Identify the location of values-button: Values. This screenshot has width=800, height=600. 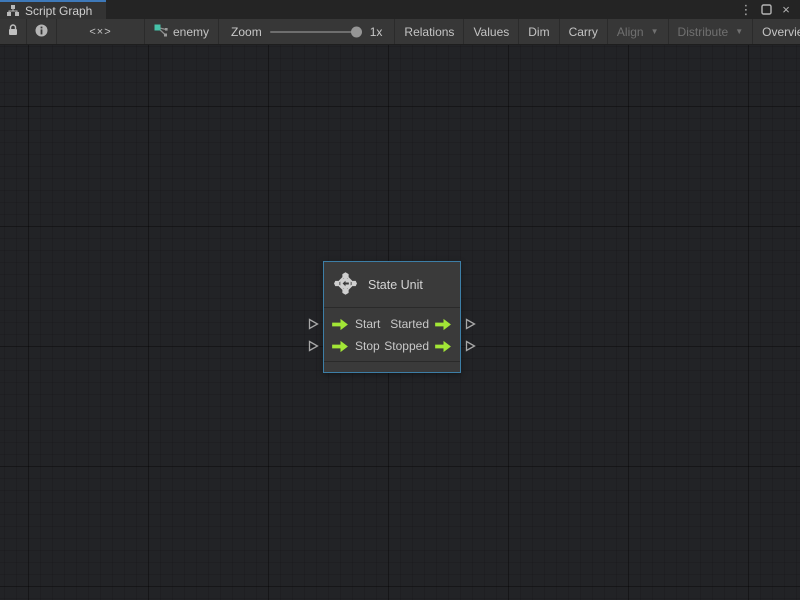
(490, 31).